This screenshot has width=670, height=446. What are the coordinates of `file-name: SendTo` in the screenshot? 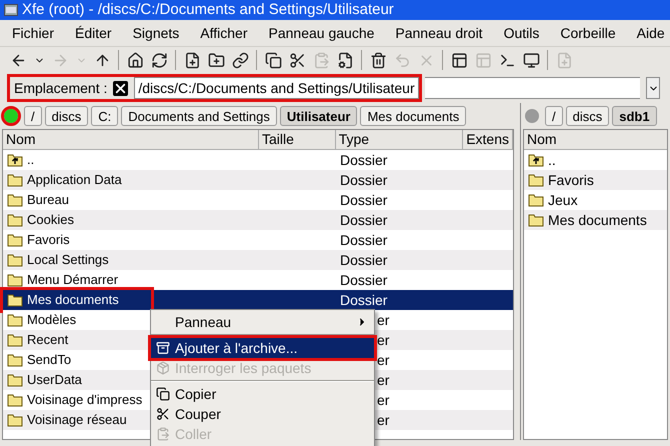 It's located at (49, 360).